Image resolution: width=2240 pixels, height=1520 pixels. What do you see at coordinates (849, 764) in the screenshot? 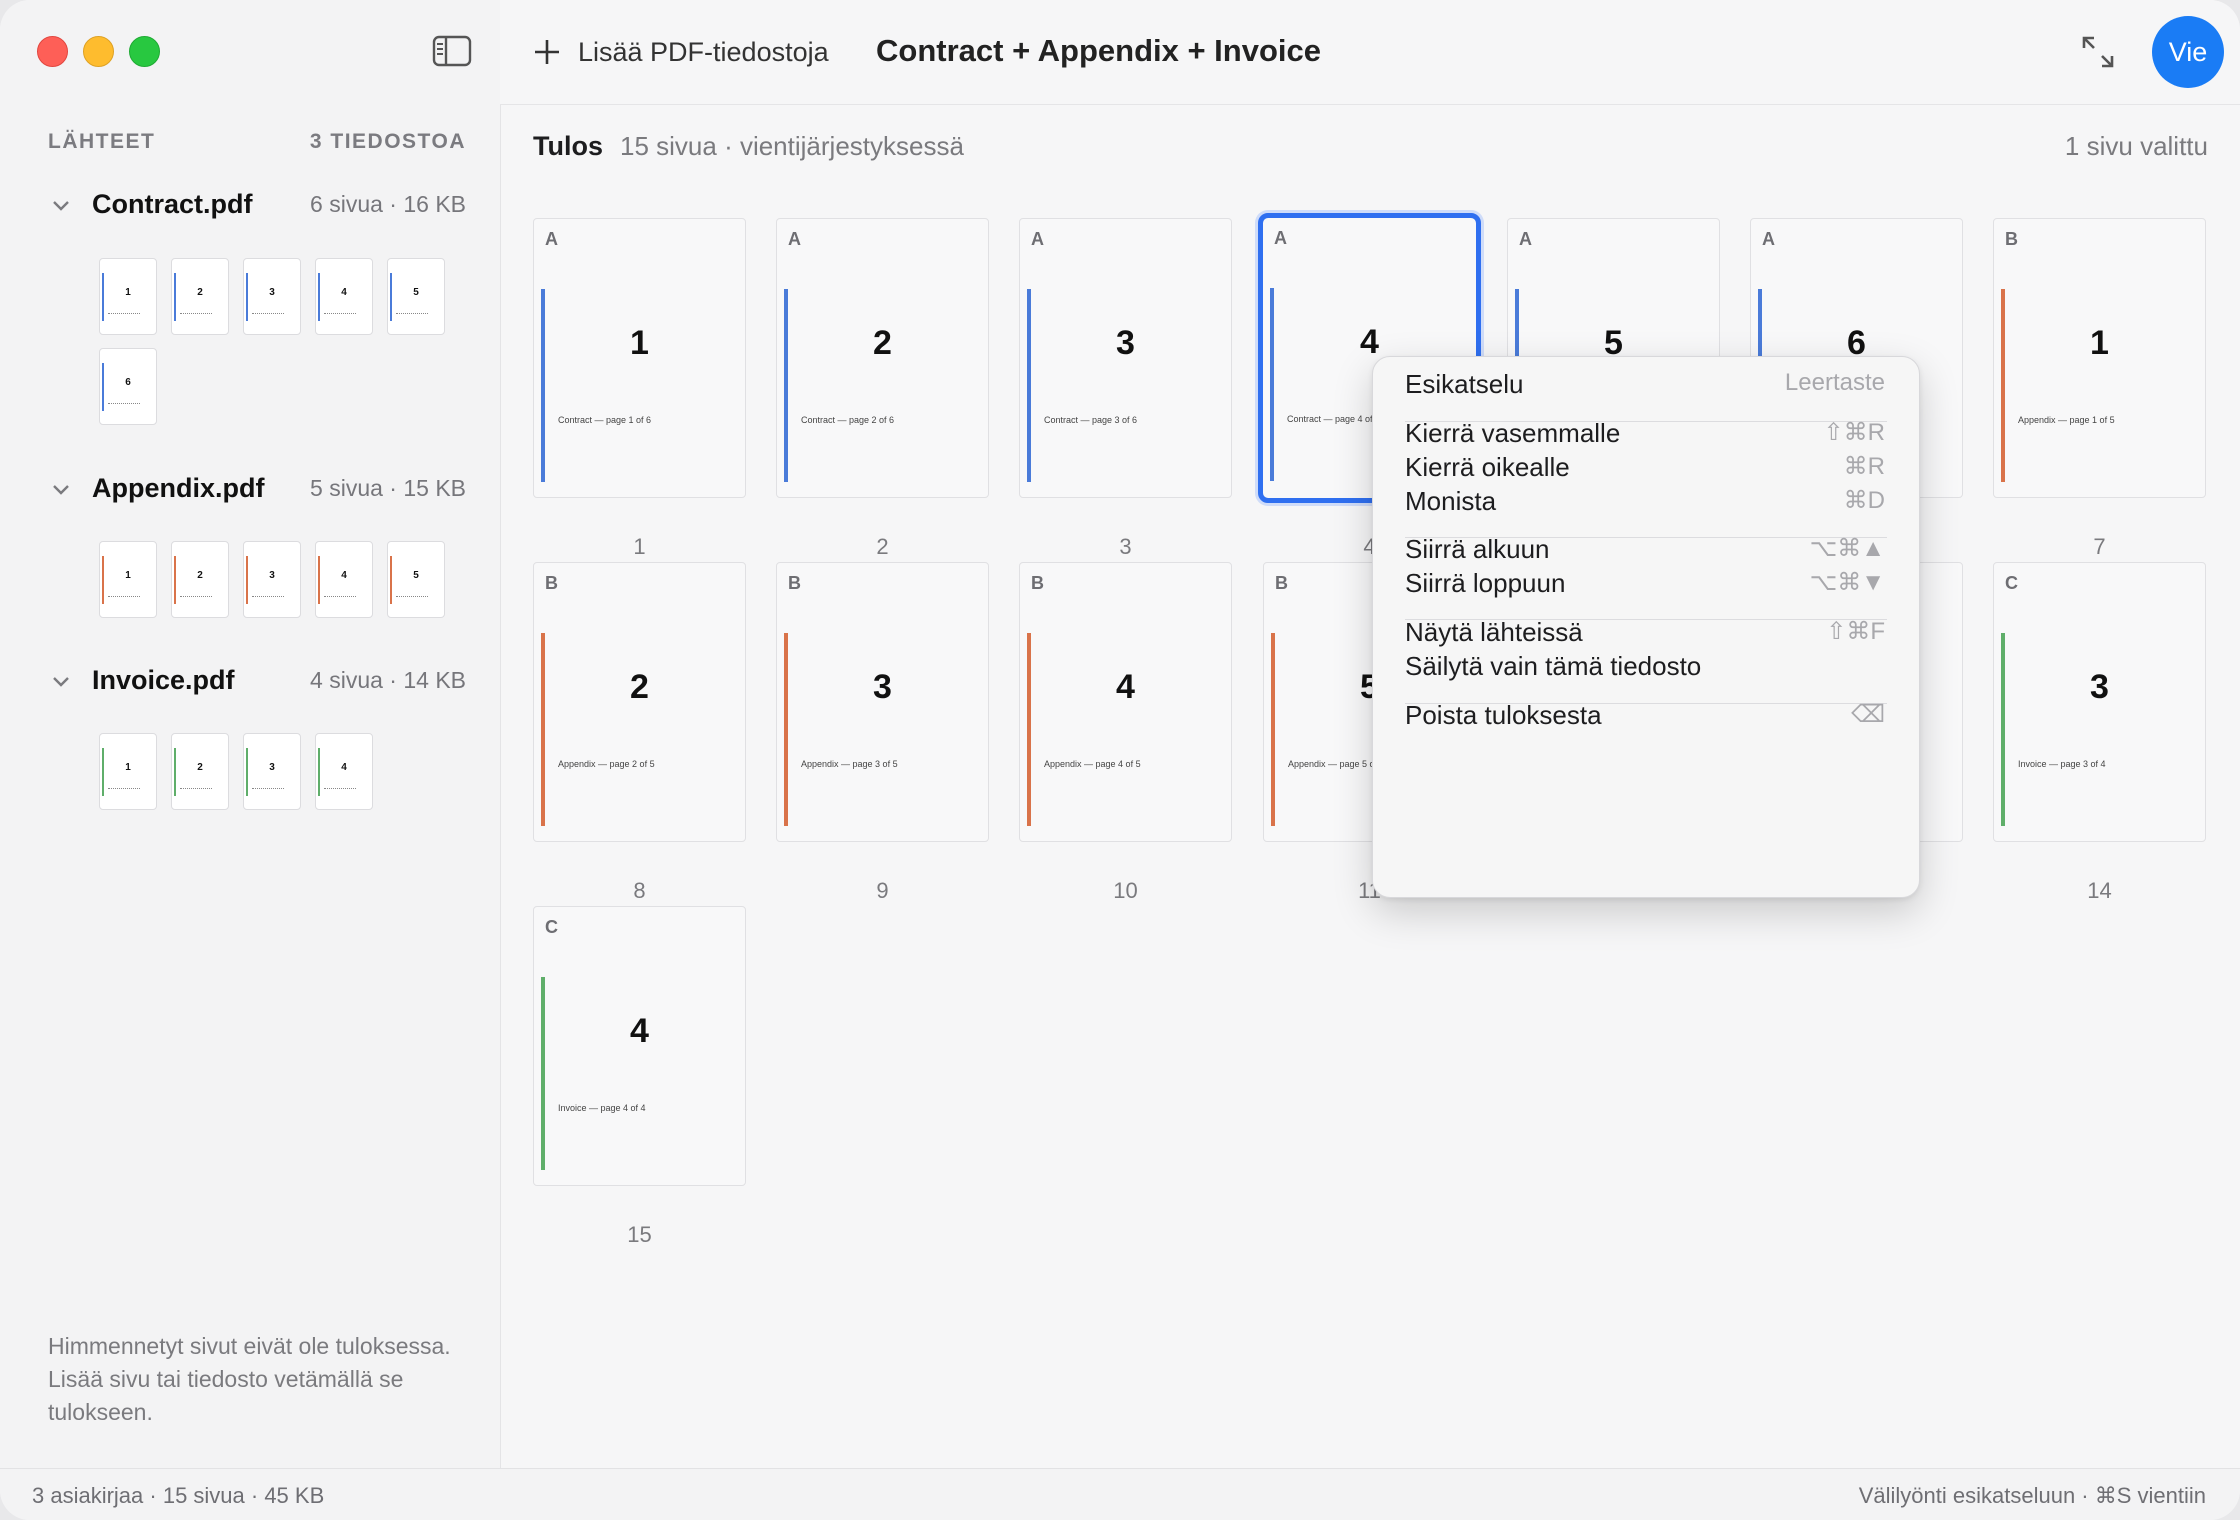
I see `page-caption: Appendix — page 3 of 5` at bounding box center [849, 764].